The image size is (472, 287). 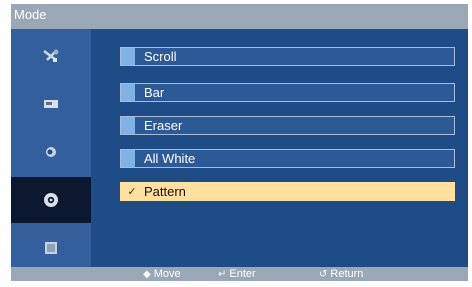 I want to click on title-bar: Mode, so click(x=239, y=16).